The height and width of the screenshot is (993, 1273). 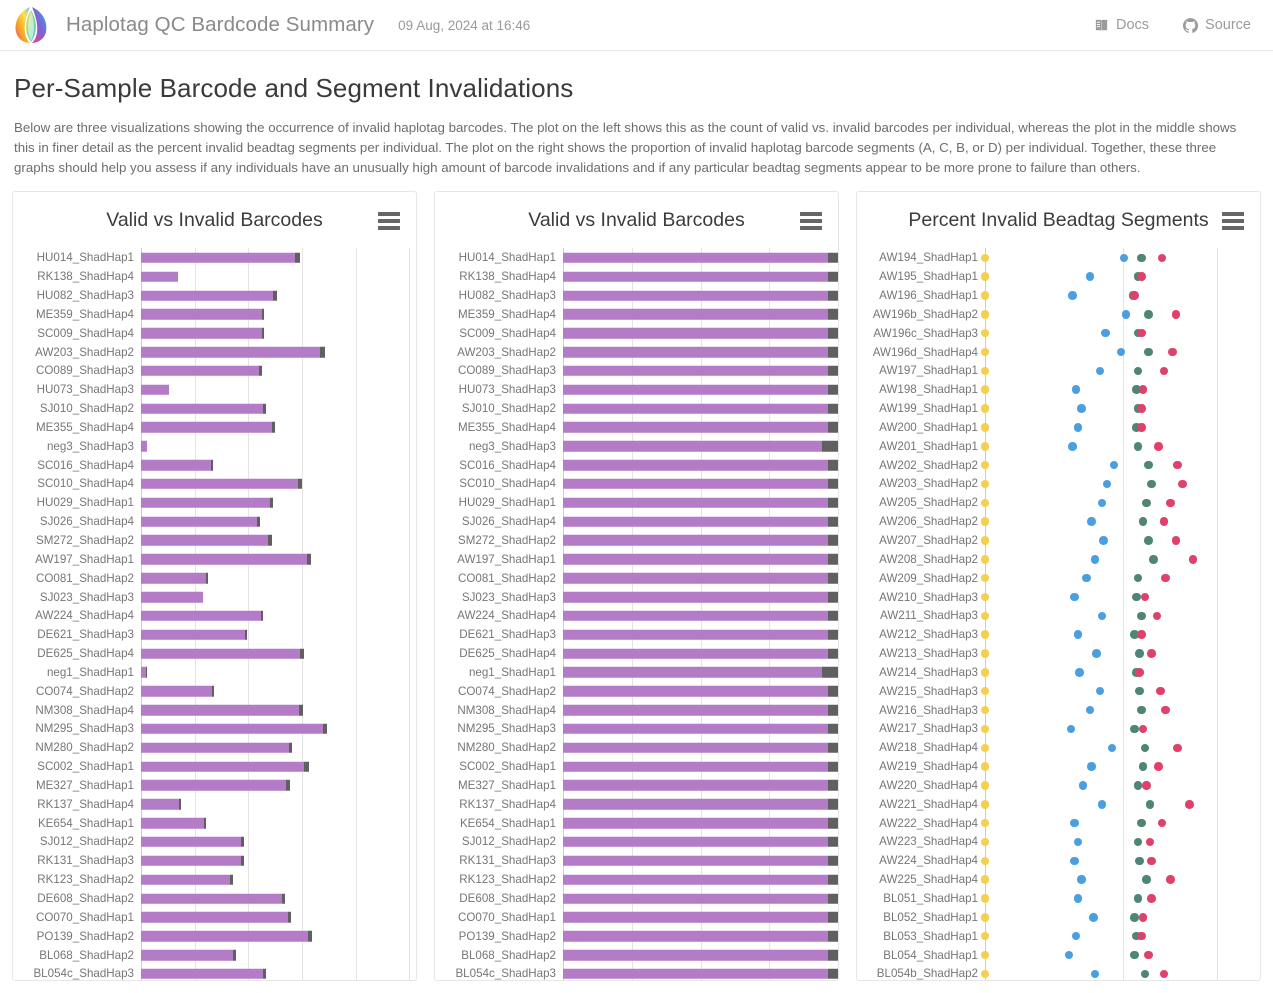 I want to click on nav-link-source: Source, so click(x=1217, y=25).